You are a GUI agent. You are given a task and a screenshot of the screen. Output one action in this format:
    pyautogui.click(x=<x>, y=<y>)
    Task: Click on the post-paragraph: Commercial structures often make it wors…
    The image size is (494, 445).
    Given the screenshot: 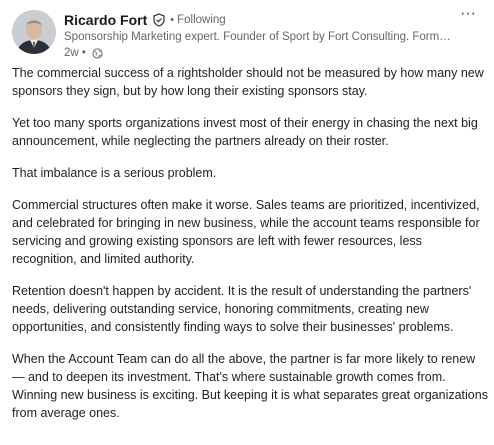 What is the action you would take?
    pyautogui.click(x=246, y=232)
    